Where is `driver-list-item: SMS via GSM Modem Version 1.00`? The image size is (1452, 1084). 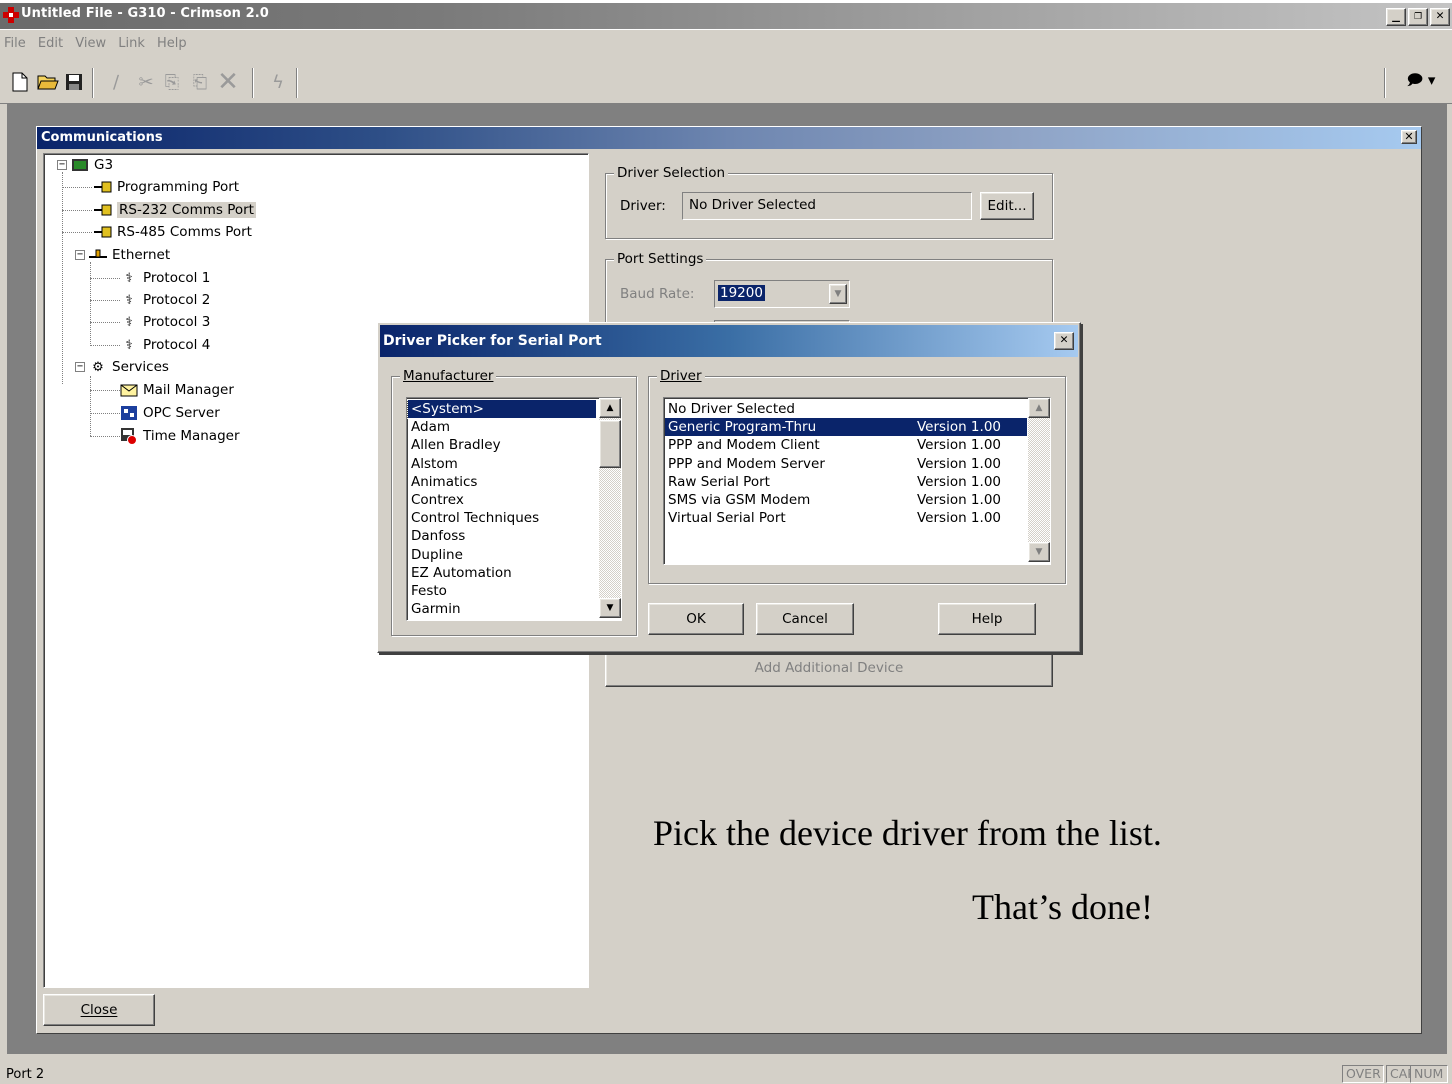
driver-list-item: SMS via GSM Modem Version 1.00 is located at coordinates (846, 500).